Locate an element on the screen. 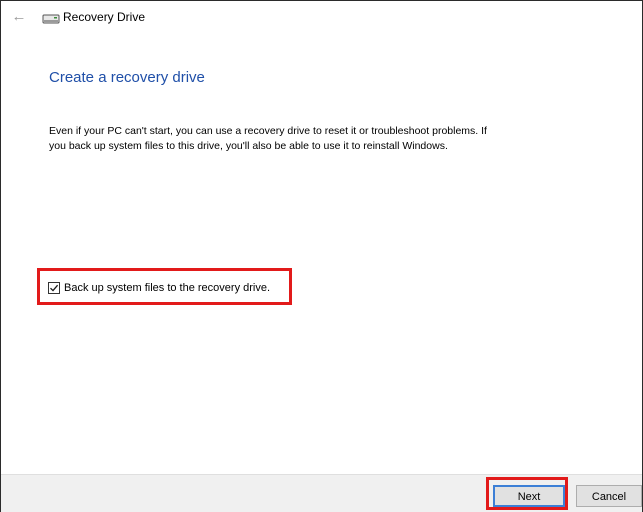  page-title: Create a recovery drive is located at coordinates (127, 77).